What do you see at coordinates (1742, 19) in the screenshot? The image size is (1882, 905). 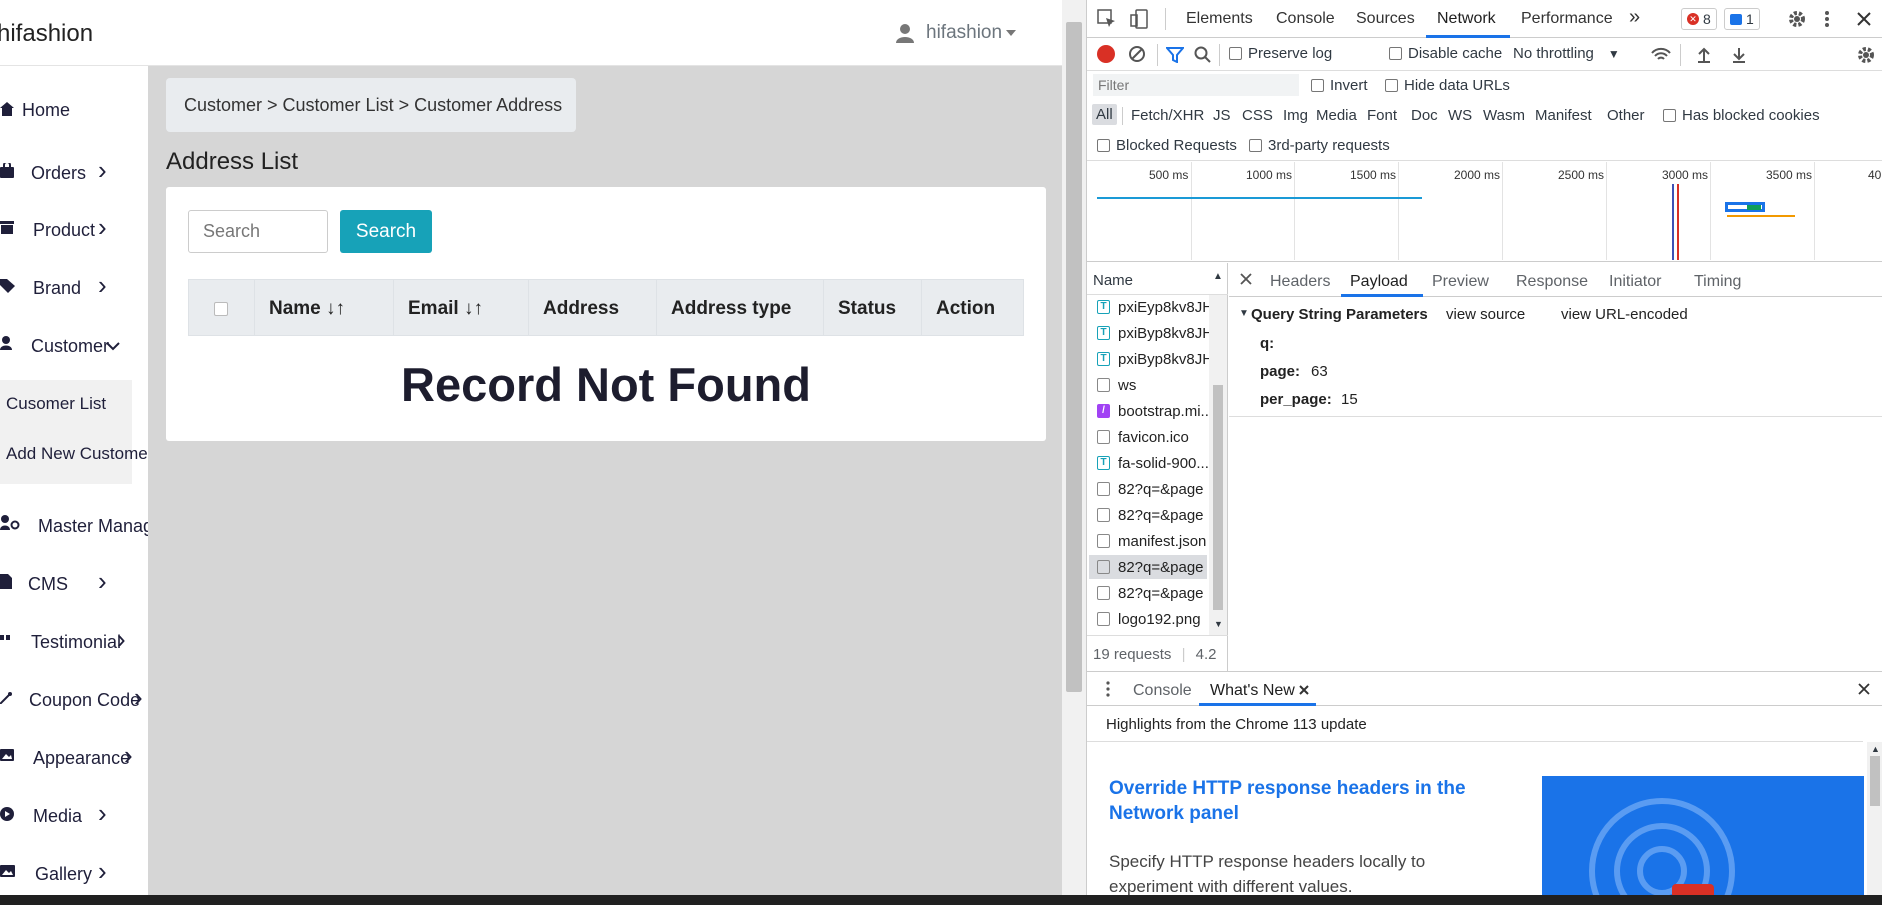 I see `message-badge: 1` at bounding box center [1742, 19].